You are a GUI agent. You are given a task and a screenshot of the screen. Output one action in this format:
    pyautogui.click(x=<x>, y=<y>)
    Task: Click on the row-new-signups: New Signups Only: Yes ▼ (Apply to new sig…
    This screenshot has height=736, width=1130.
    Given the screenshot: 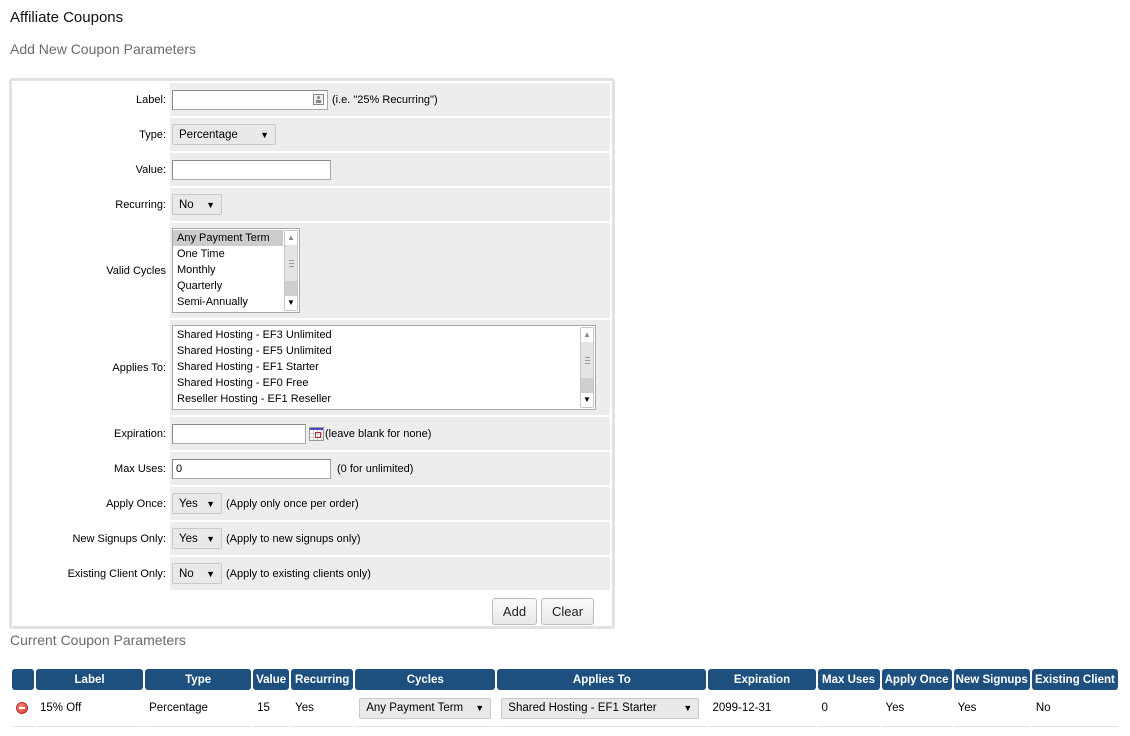 What is the action you would take?
    pyautogui.click(x=312, y=538)
    